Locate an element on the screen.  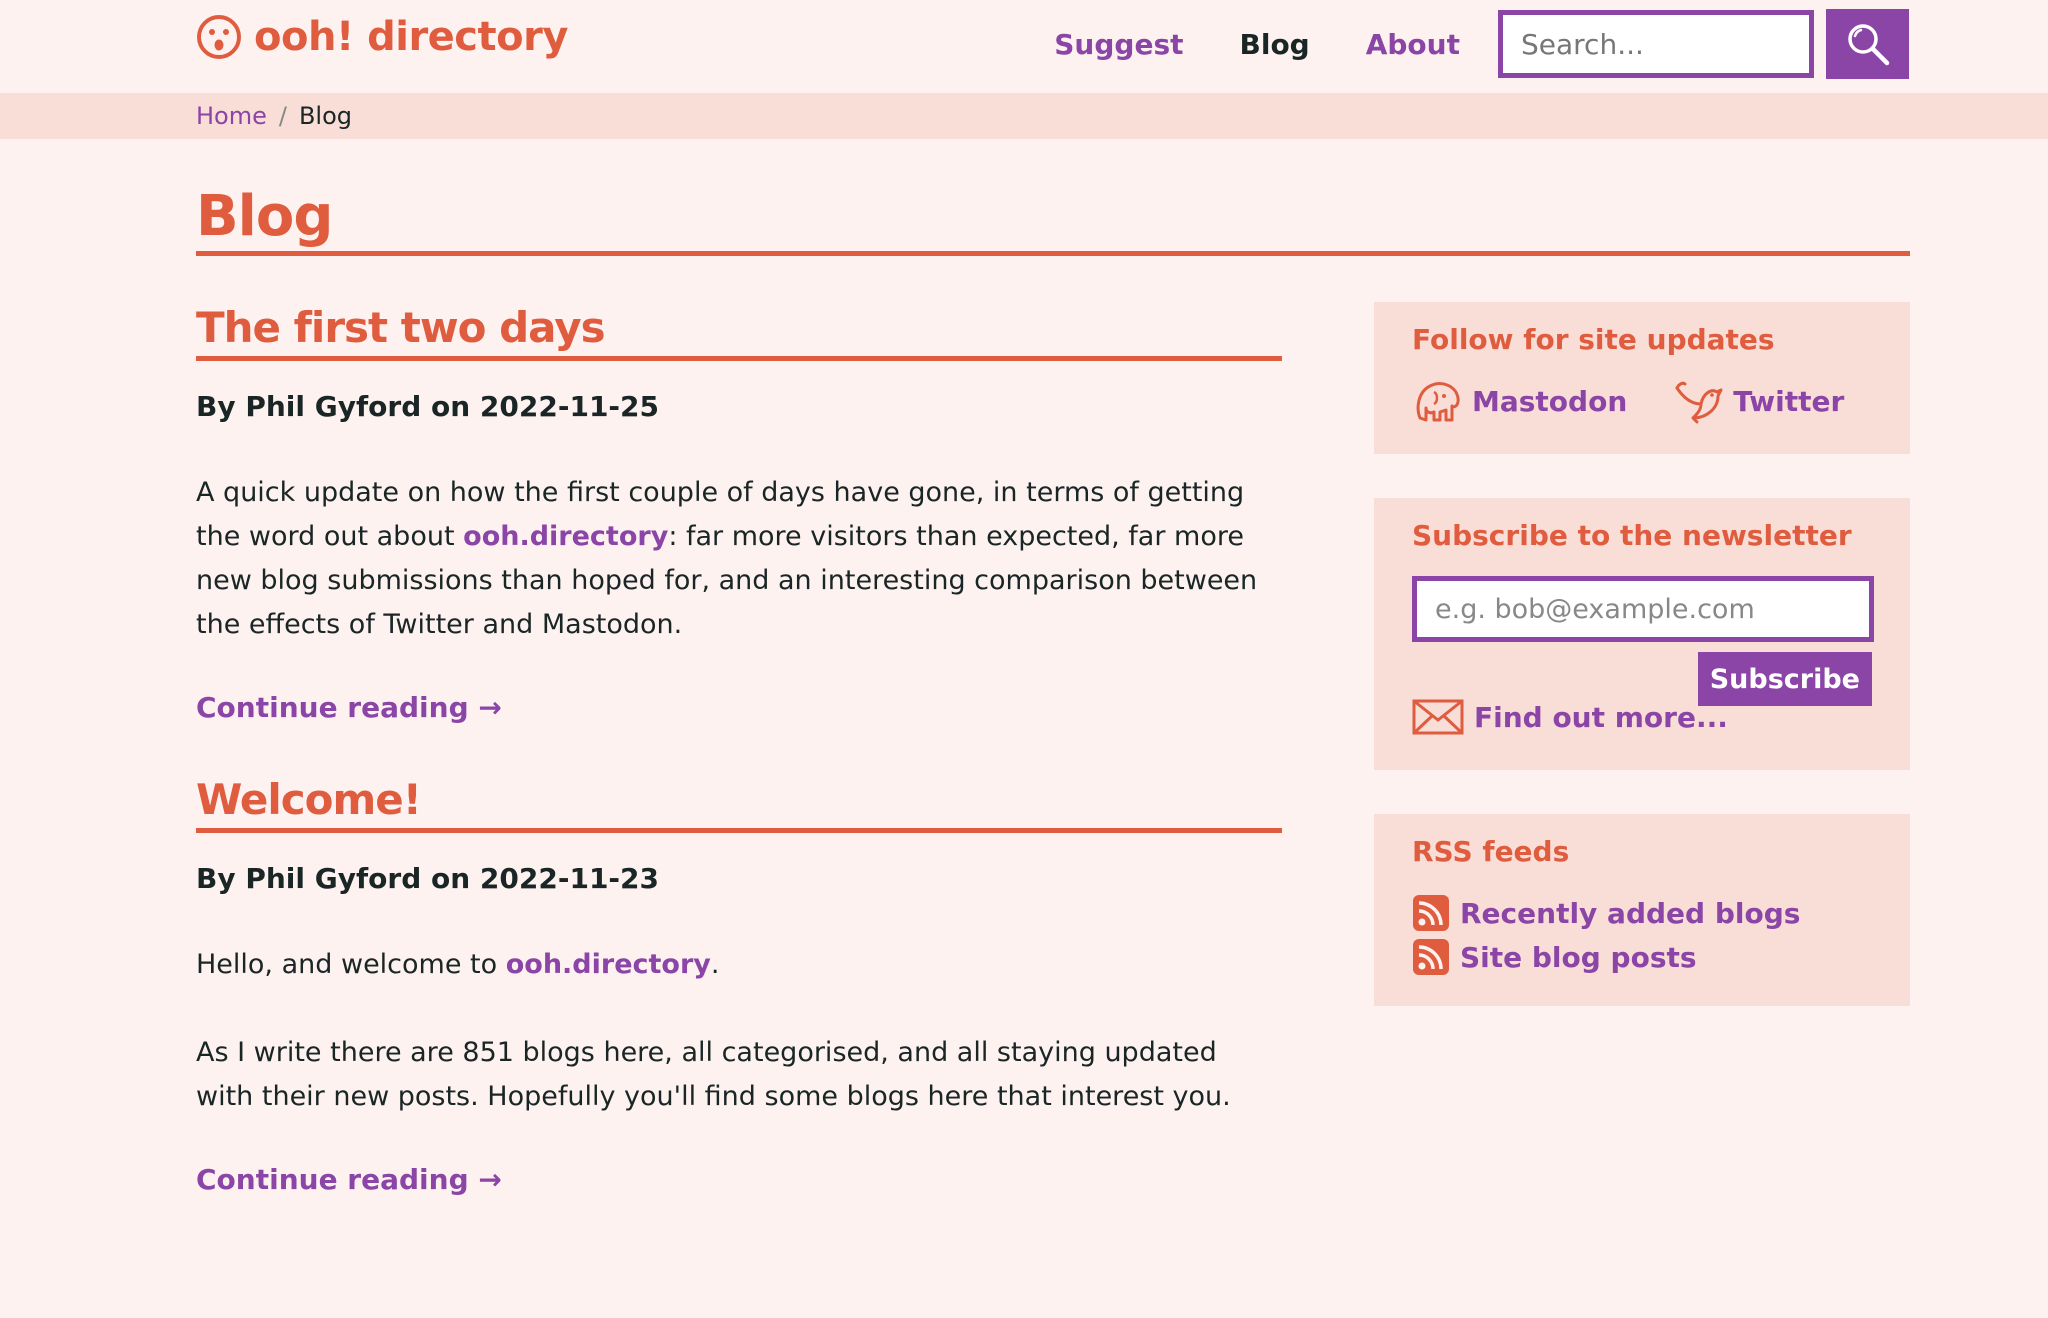
search-button is located at coordinates (1867, 44).